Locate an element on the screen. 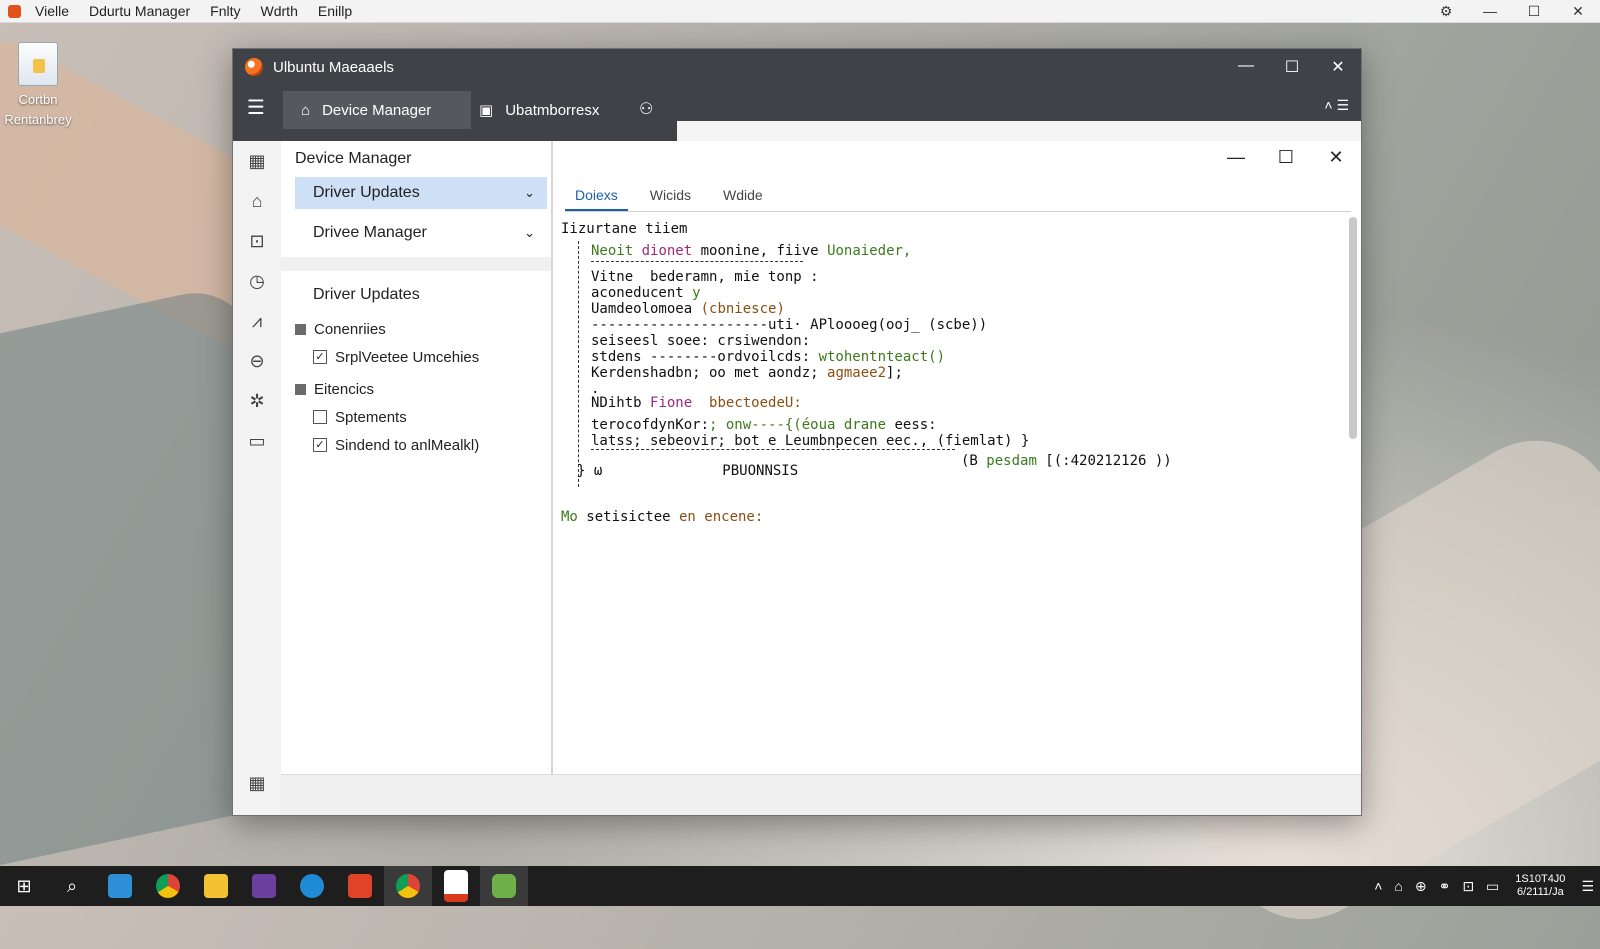 This screenshot has width=1600, height=949. checkbox-label: SrplVeetee Umcehies is located at coordinates (407, 357).